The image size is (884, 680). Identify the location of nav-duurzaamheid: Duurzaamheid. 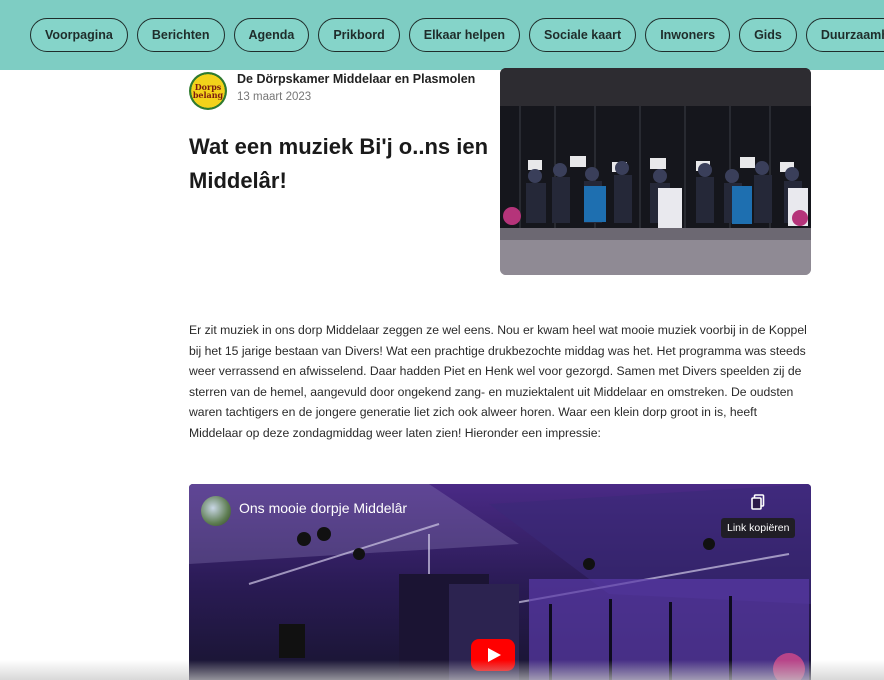
(844, 35).